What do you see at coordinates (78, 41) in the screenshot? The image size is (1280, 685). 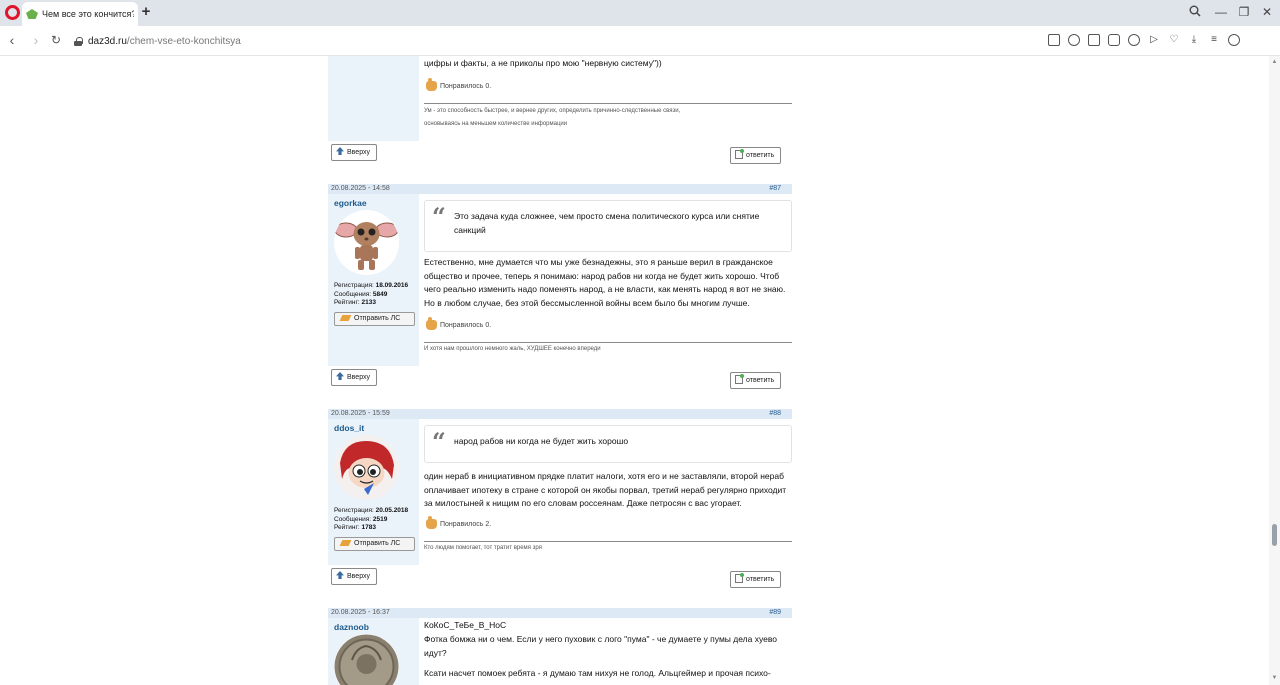 I see `lock-icon` at bounding box center [78, 41].